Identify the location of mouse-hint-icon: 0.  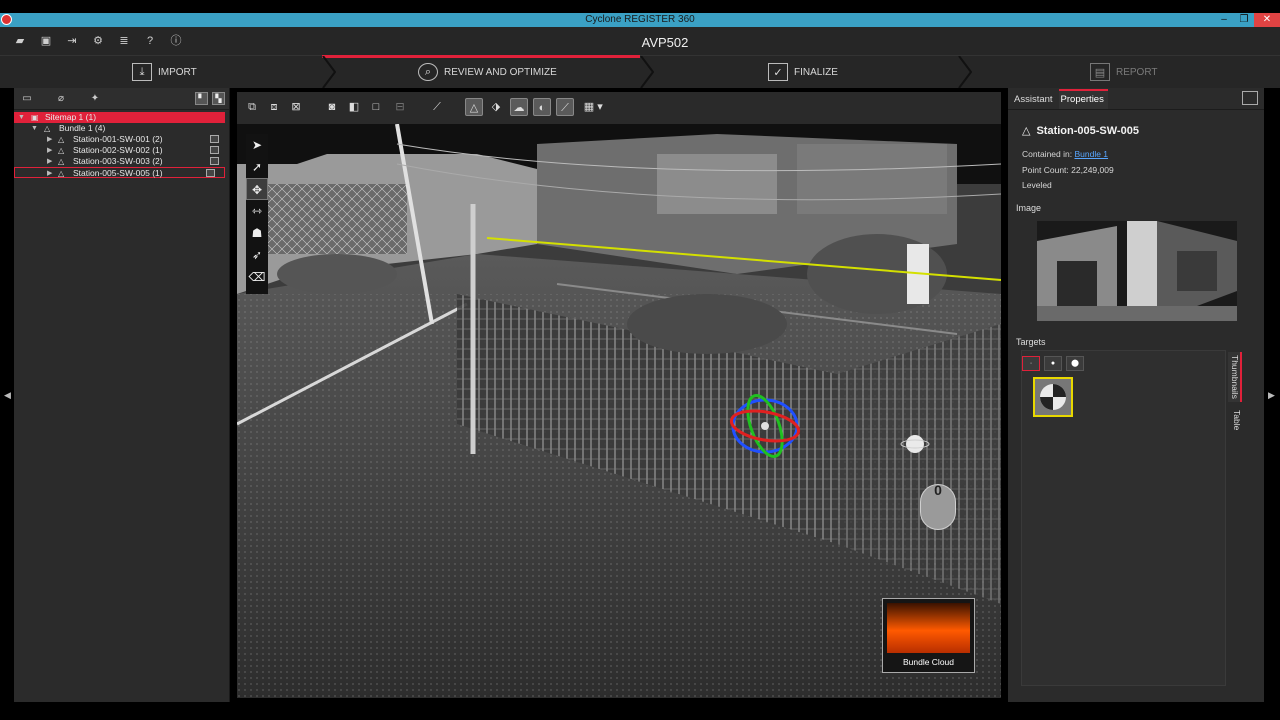
(938, 506).